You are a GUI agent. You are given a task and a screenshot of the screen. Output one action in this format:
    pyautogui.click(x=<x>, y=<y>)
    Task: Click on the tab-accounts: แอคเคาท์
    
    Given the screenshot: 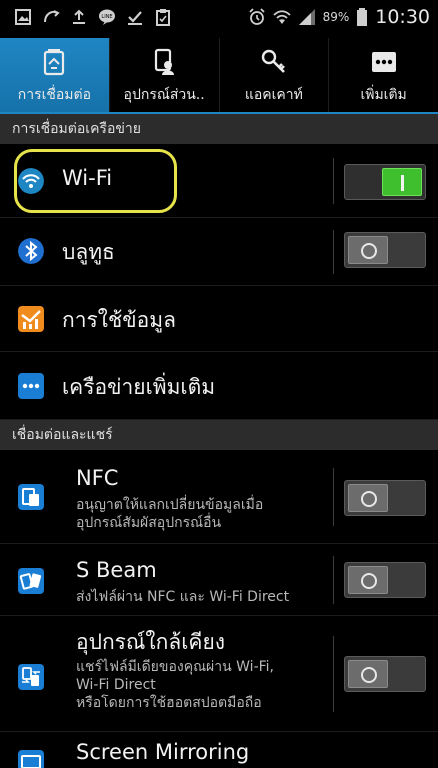 What is the action you would take?
    pyautogui.click(x=275, y=76)
    